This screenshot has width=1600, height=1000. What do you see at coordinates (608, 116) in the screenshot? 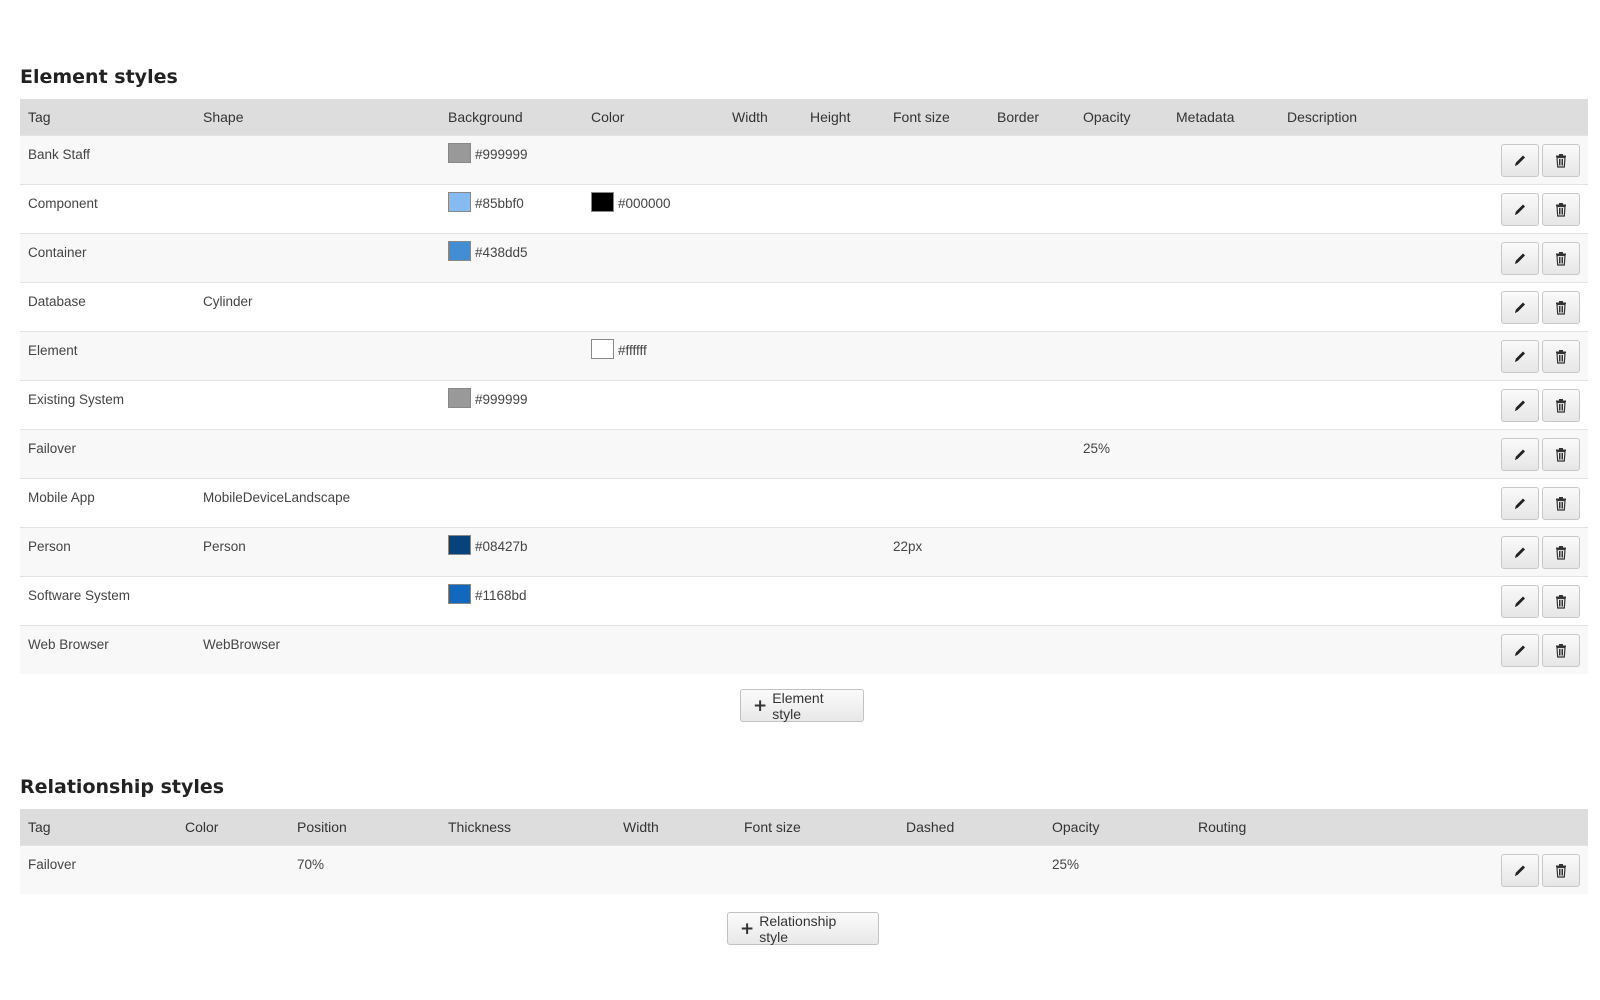
I see `column-header: Color` at bounding box center [608, 116].